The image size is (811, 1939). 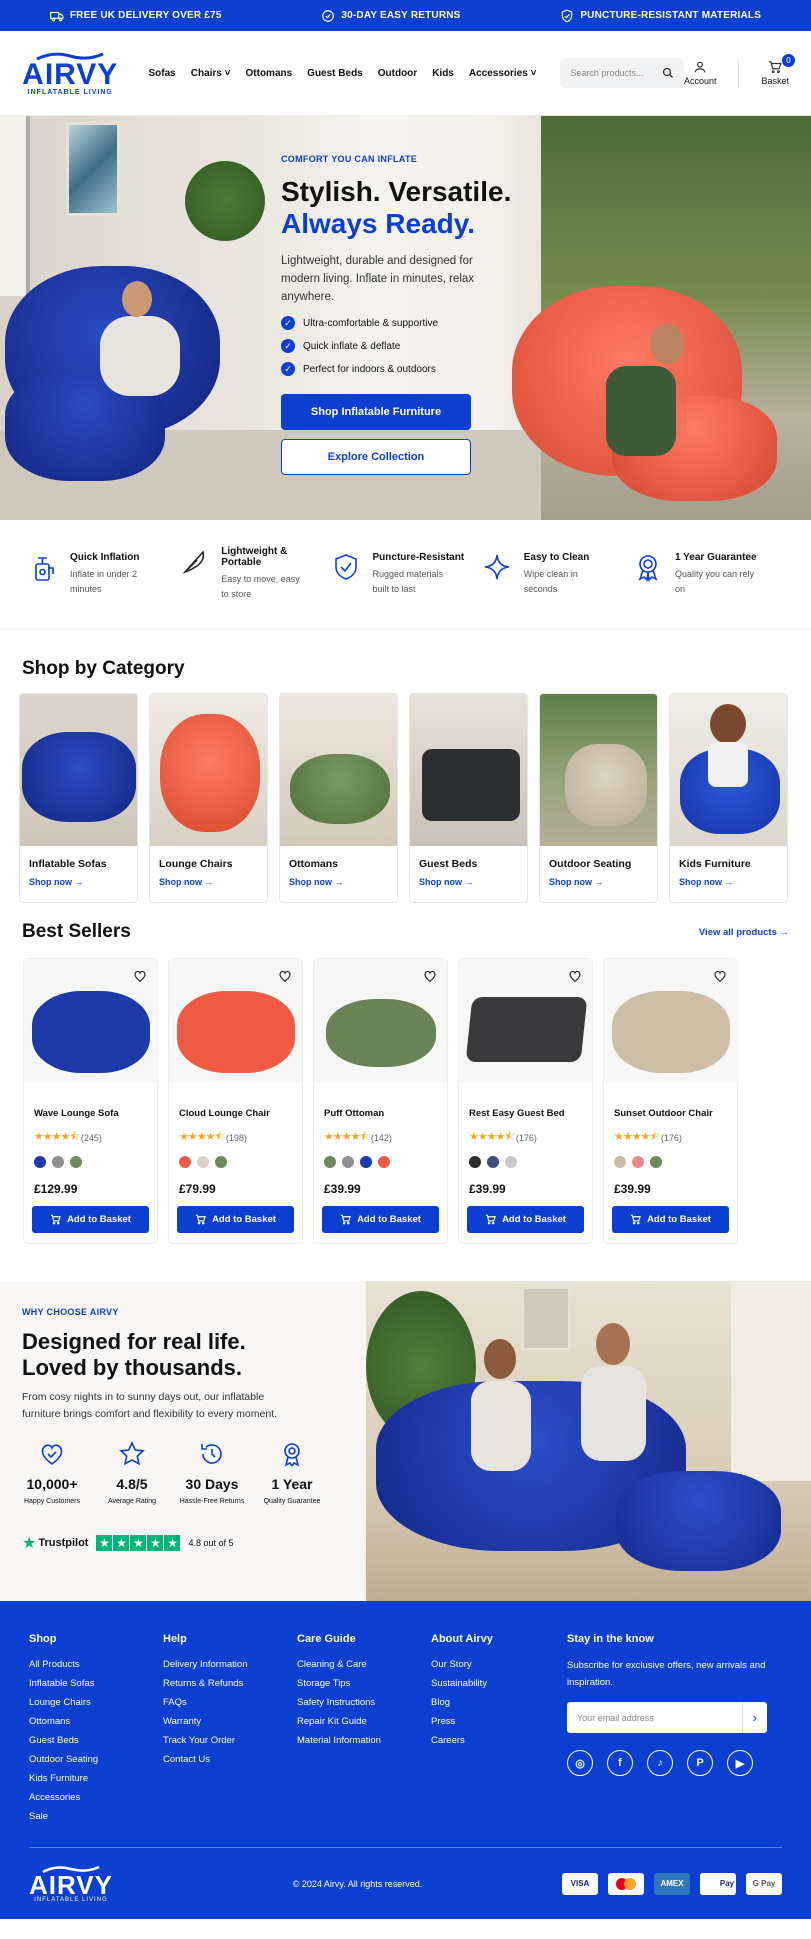 I want to click on brand-logo: AIRVY INFLATABLE LIVING, so click(x=70, y=73).